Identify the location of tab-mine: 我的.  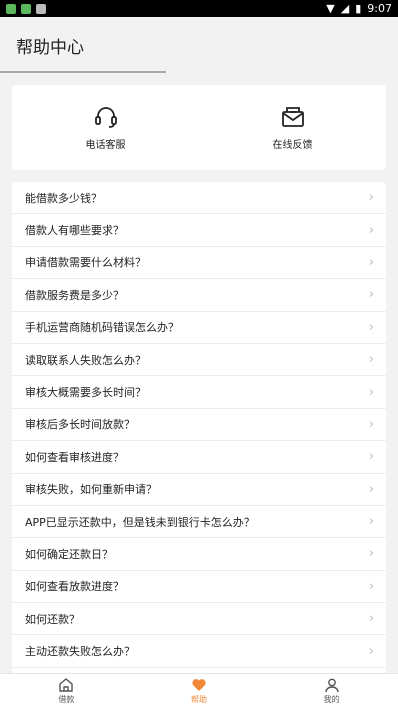
(331, 691).